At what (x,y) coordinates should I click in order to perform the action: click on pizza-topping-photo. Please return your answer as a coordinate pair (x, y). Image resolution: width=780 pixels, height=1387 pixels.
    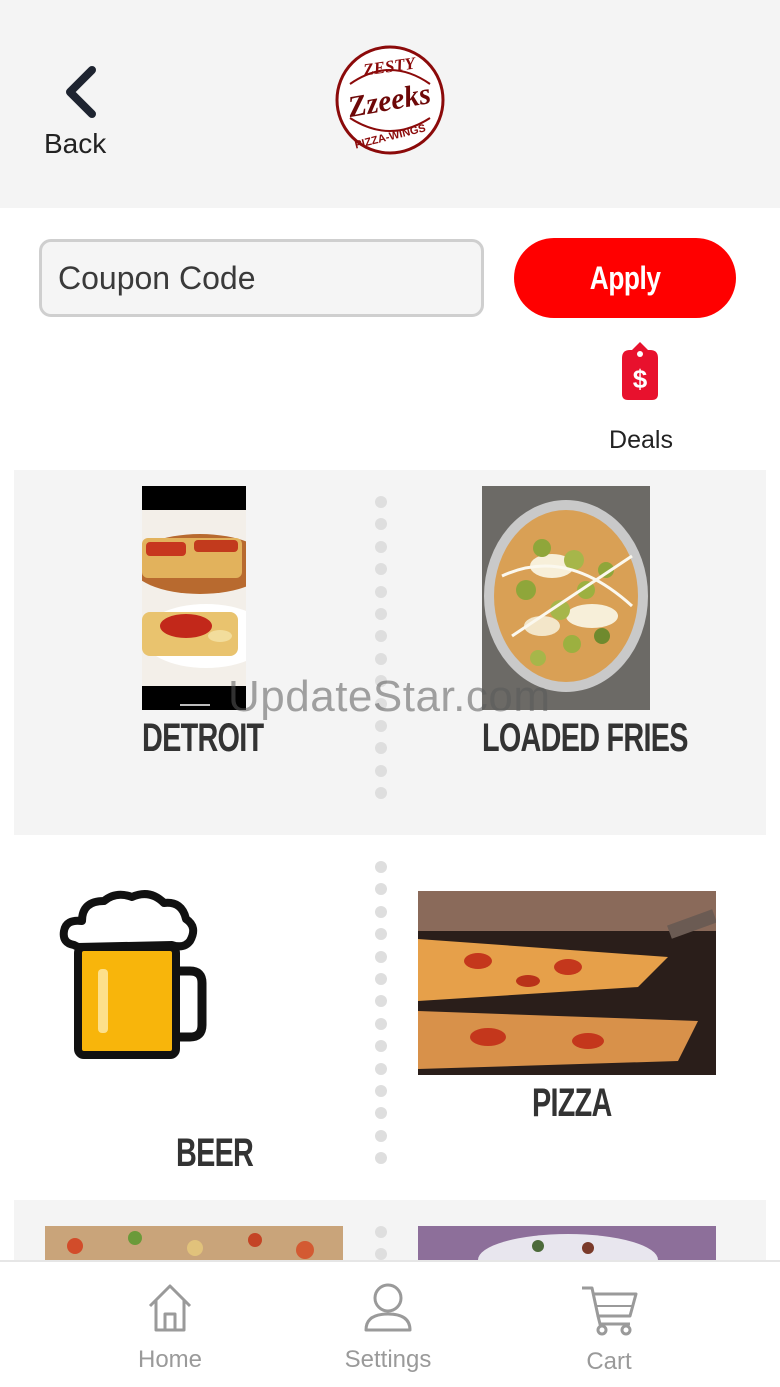
    Looking at the image, I should click on (194, 1243).